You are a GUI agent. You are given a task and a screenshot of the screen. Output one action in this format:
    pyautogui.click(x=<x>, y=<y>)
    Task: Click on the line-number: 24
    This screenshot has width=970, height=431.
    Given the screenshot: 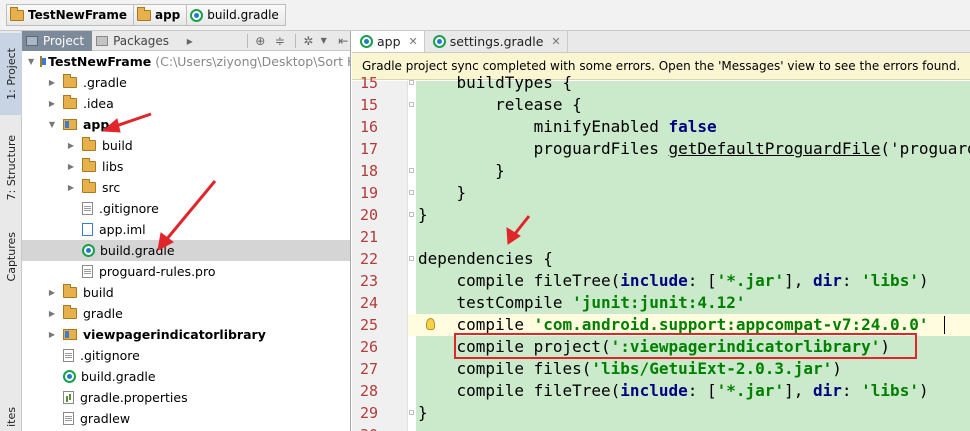 What is the action you would take?
    pyautogui.click(x=368, y=303)
    